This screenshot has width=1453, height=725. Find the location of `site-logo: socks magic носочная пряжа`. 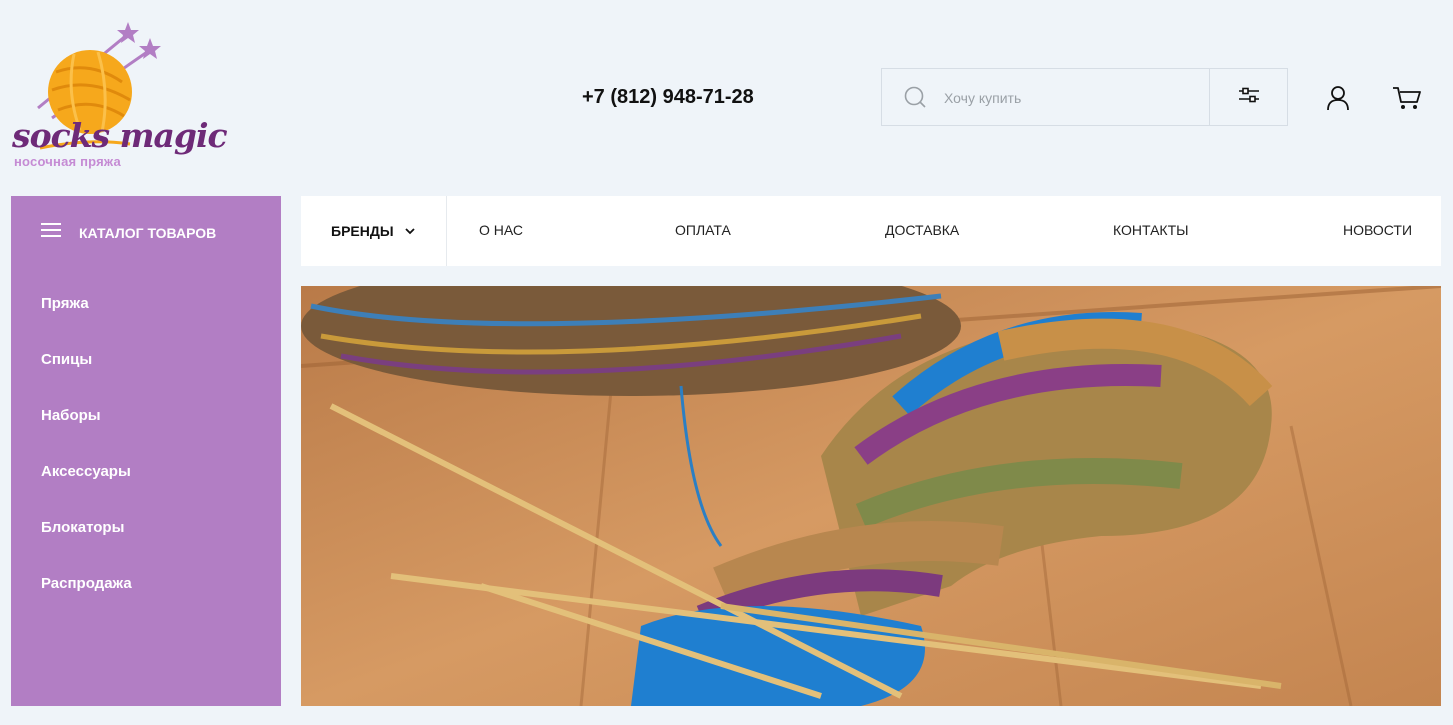

site-logo: socks magic носочная пряжа is located at coordinates (119, 98).